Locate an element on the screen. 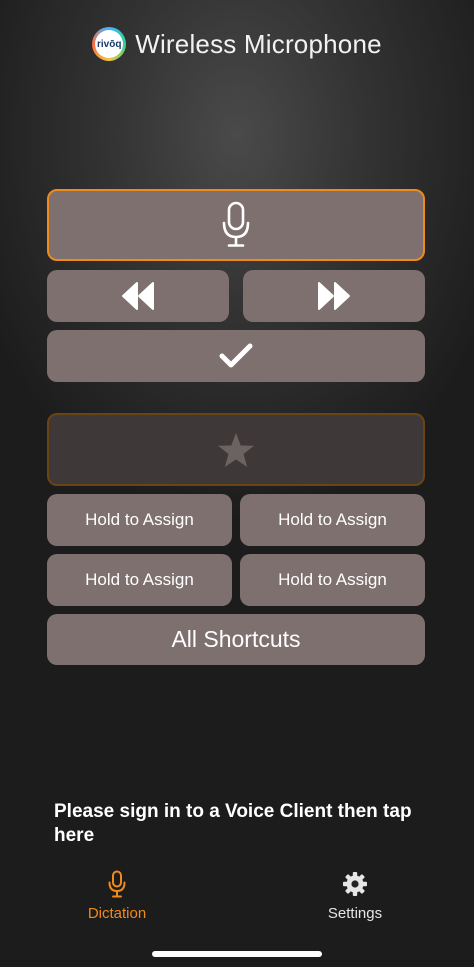 This screenshot has height=967, width=474. tab-settings-label: Settings is located at coordinates (355, 913).